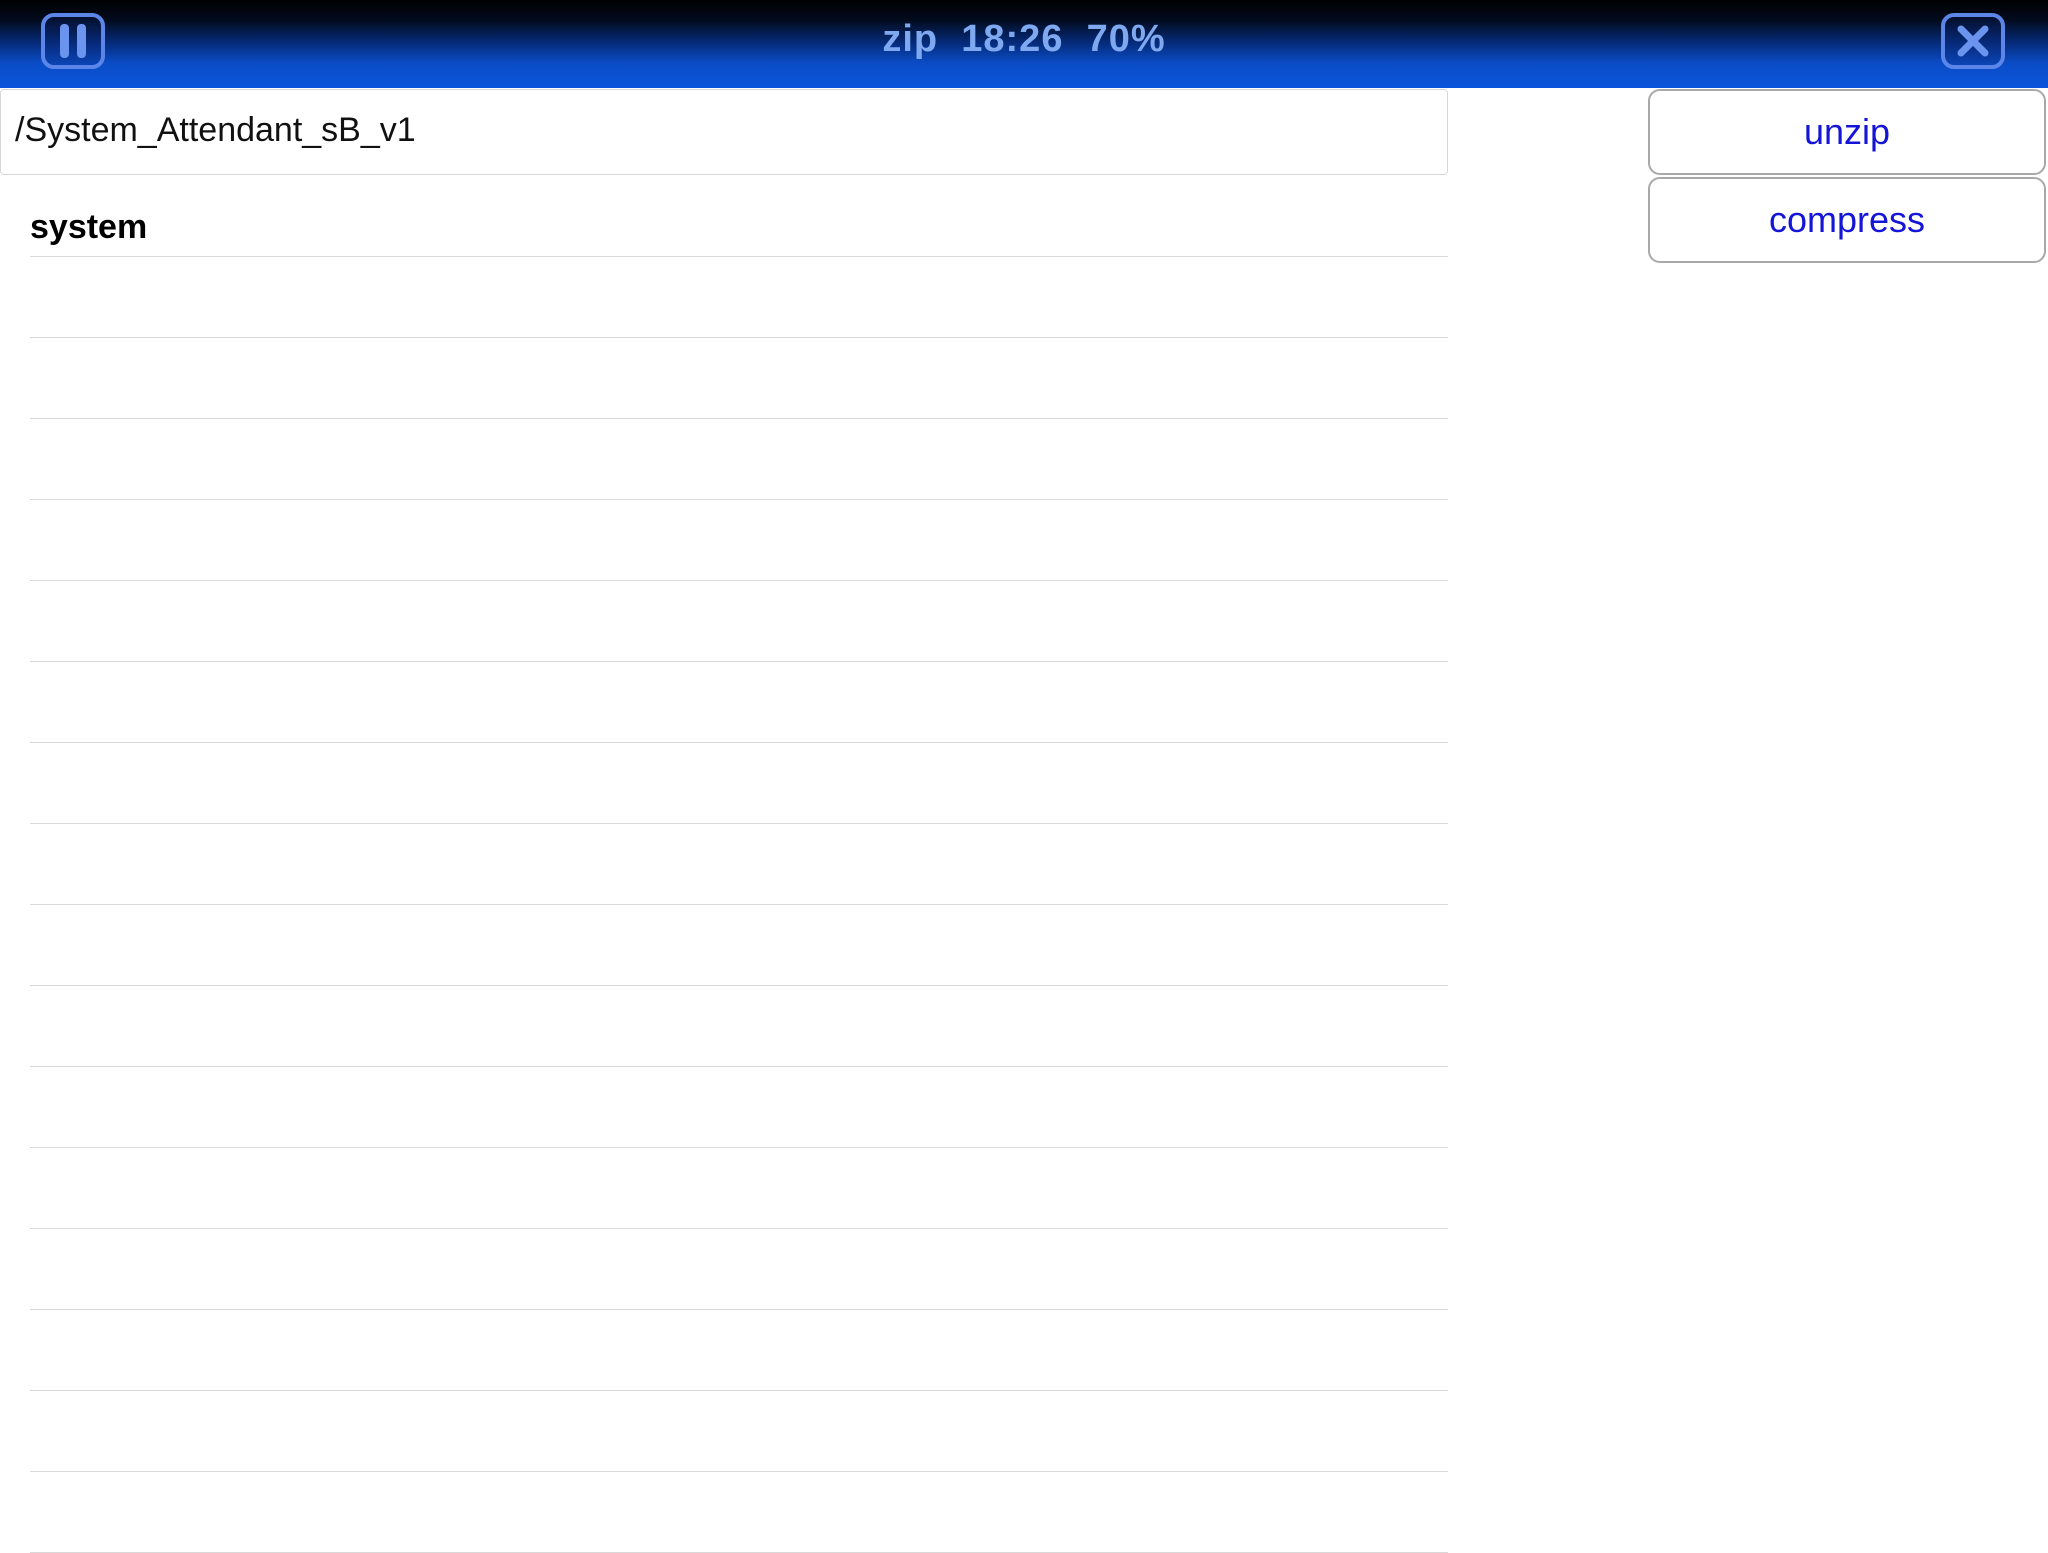  I want to click on path-value: /System_Attendant_sB_v1, so click(215, 130).